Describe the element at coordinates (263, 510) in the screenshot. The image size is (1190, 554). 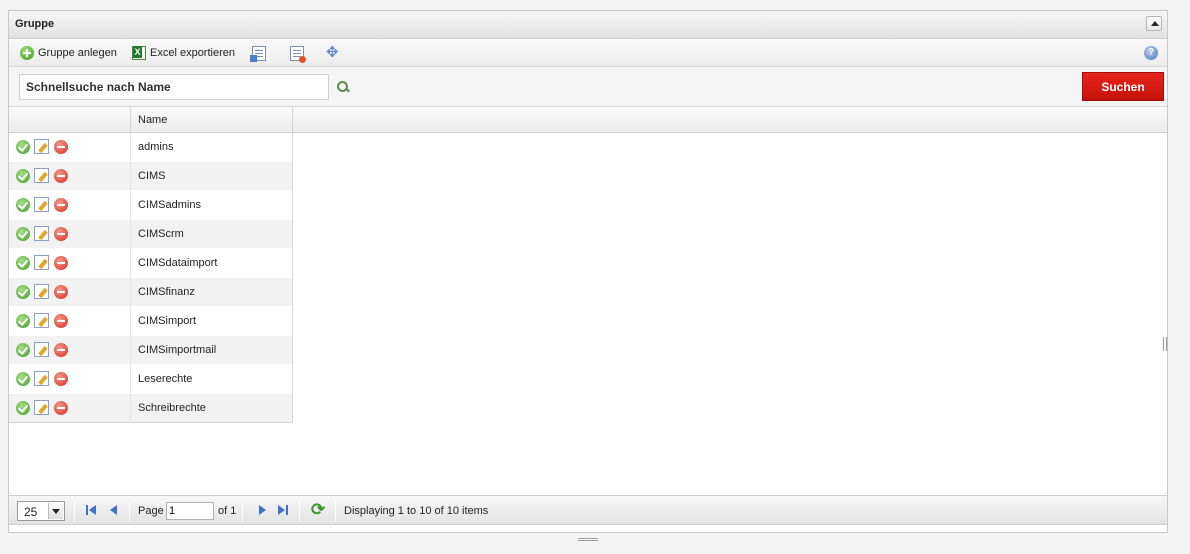
I see `next-page-icon` at that location.